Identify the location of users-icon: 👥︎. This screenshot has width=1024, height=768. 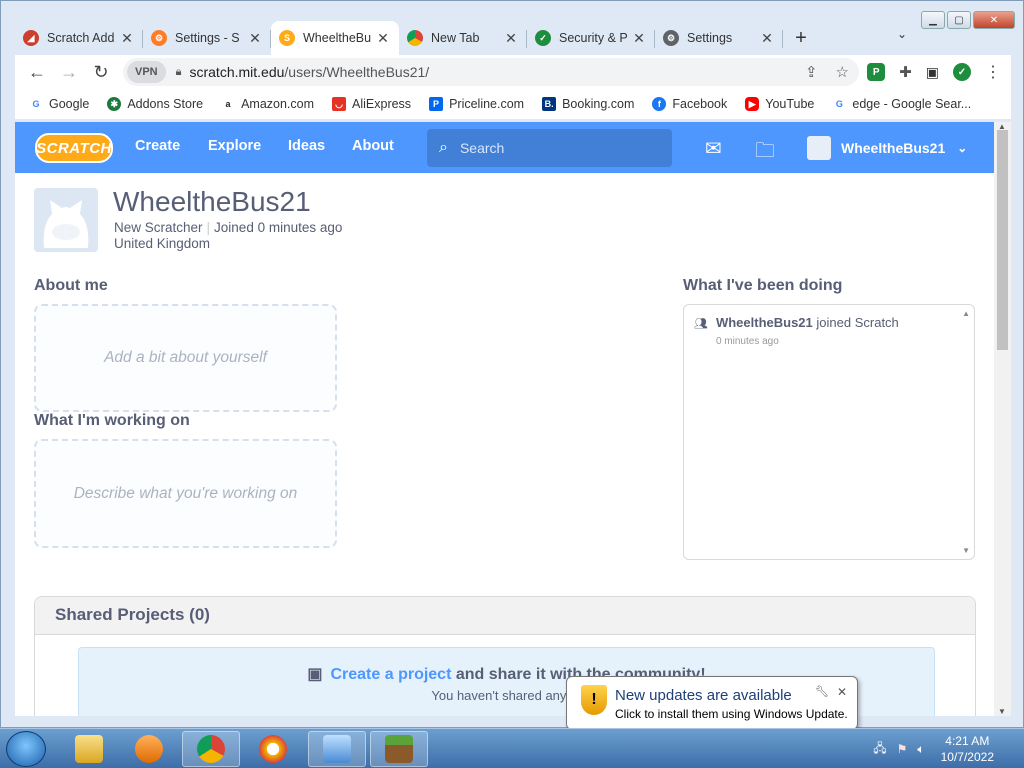
(701, 324).